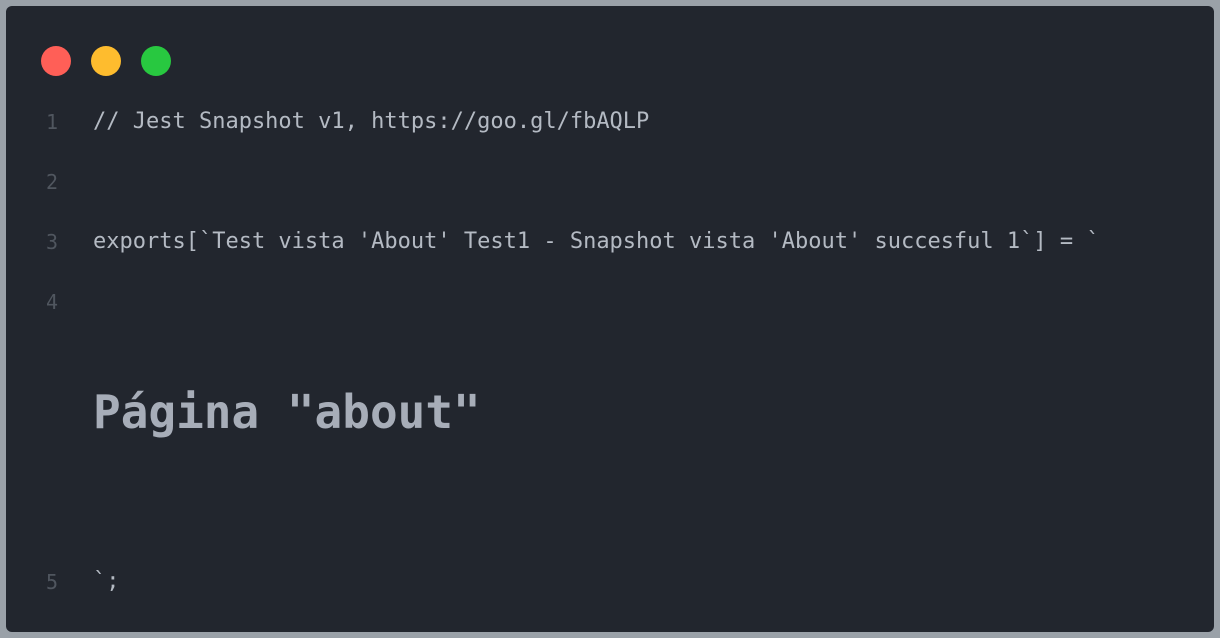  Describe the element at coordinates (51, 182) in the screenshot. I see `line-number: 2` at that location.